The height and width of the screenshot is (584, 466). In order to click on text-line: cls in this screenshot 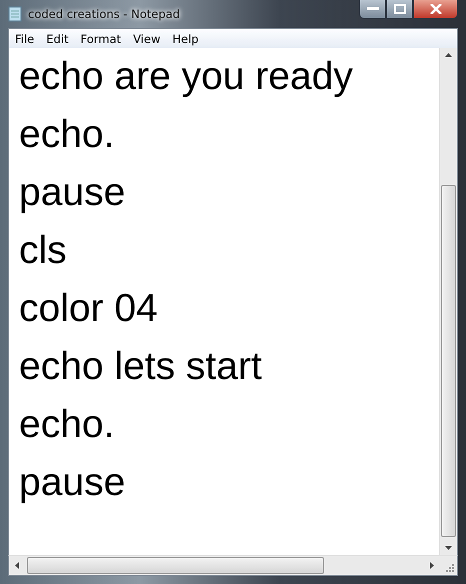, I will do `click(43, 251)`.